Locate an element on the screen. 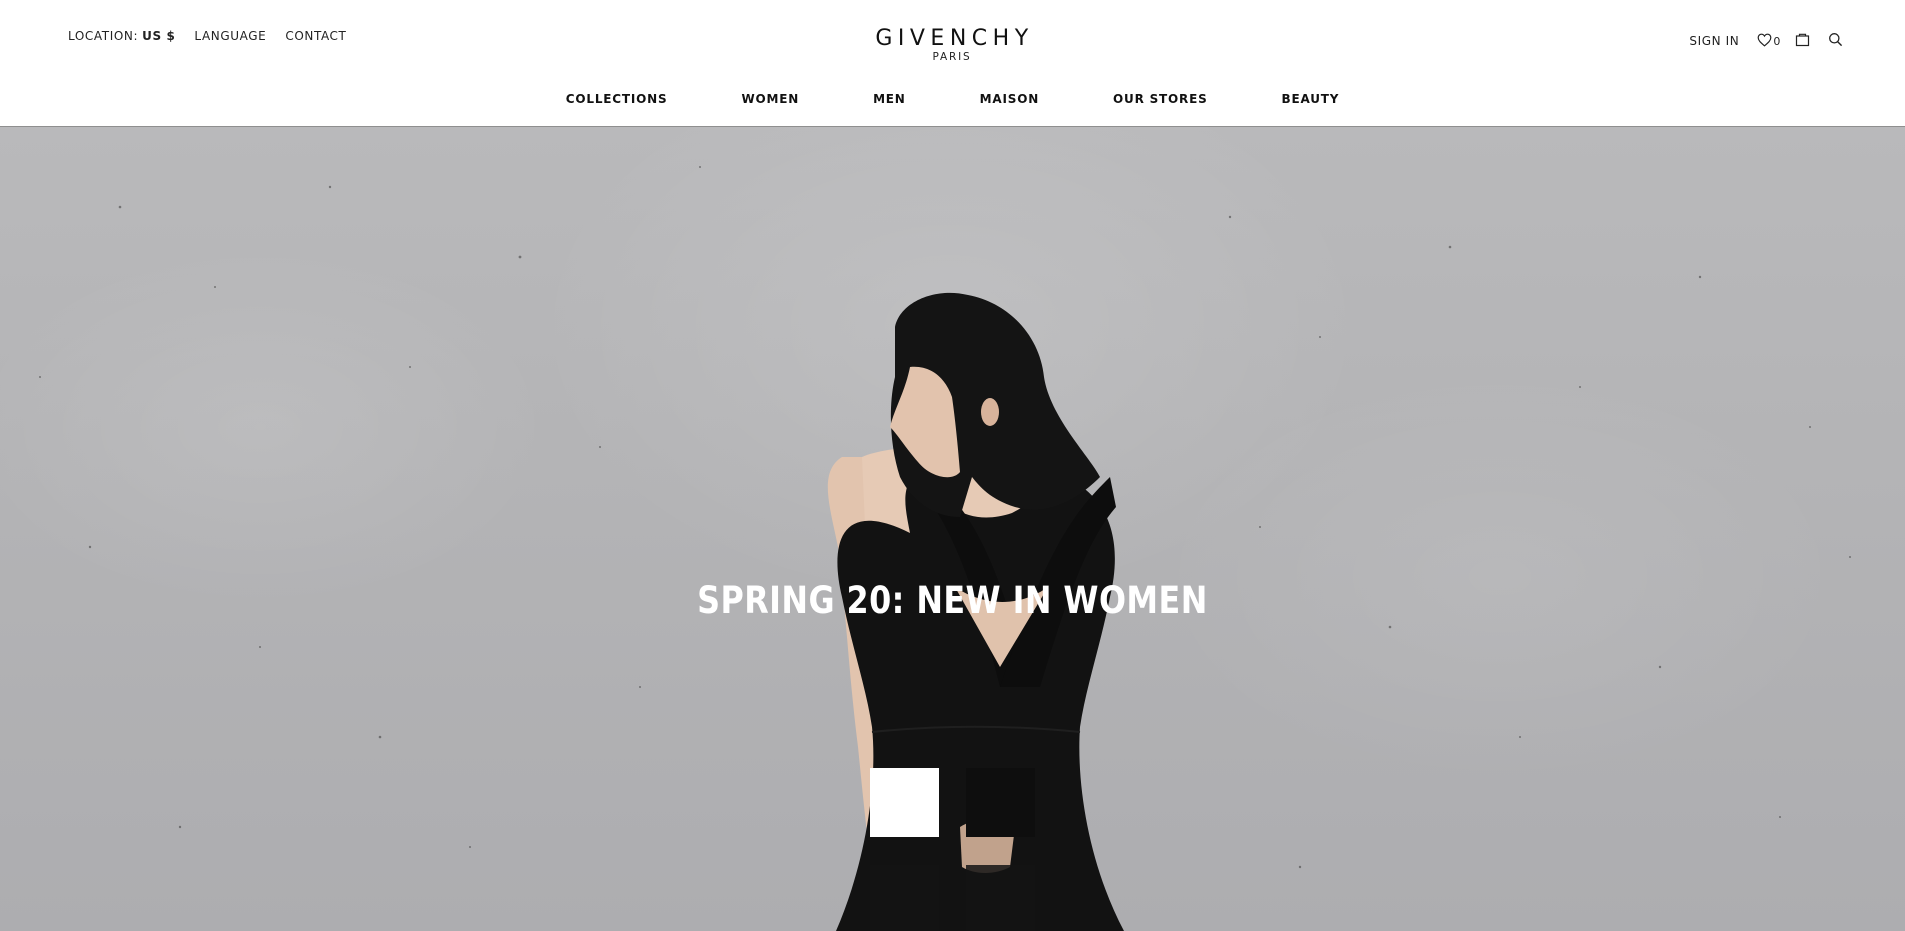 The width and height of the screenshot is (1905, 931). location-selector: LOCATION: US $ is located at coordinates (121, 36).